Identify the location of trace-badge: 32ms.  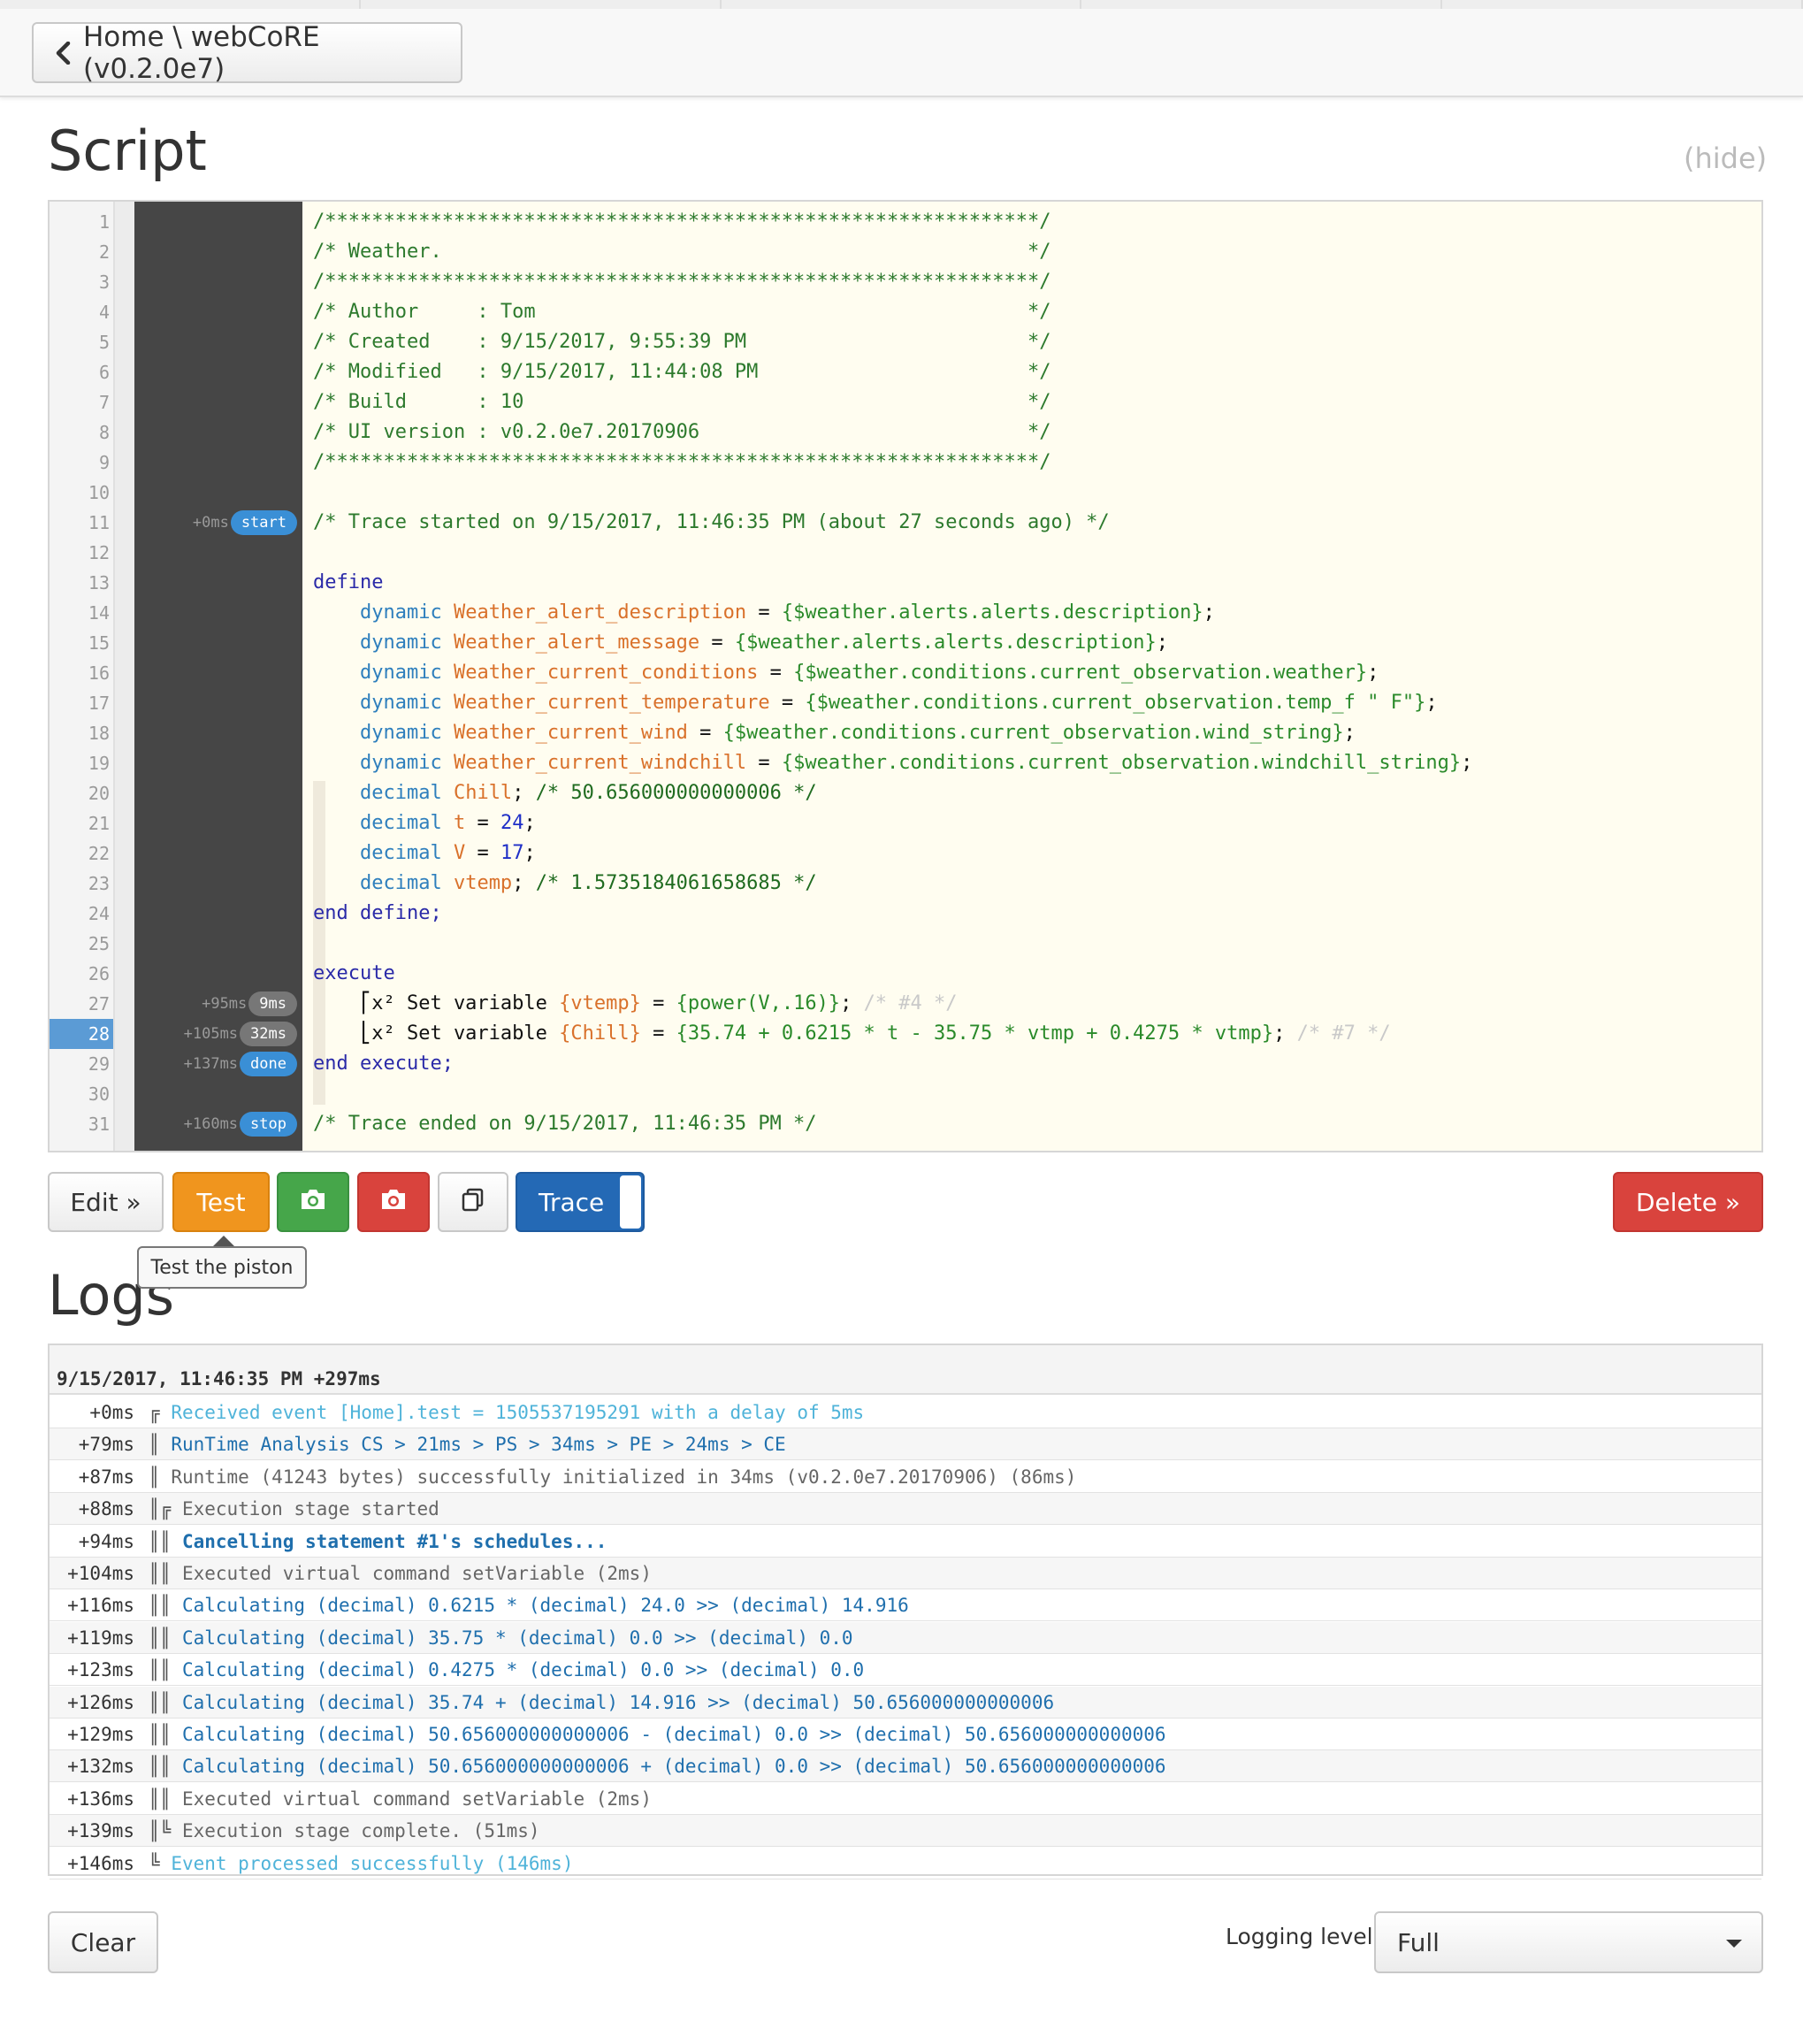
(268, 1034).